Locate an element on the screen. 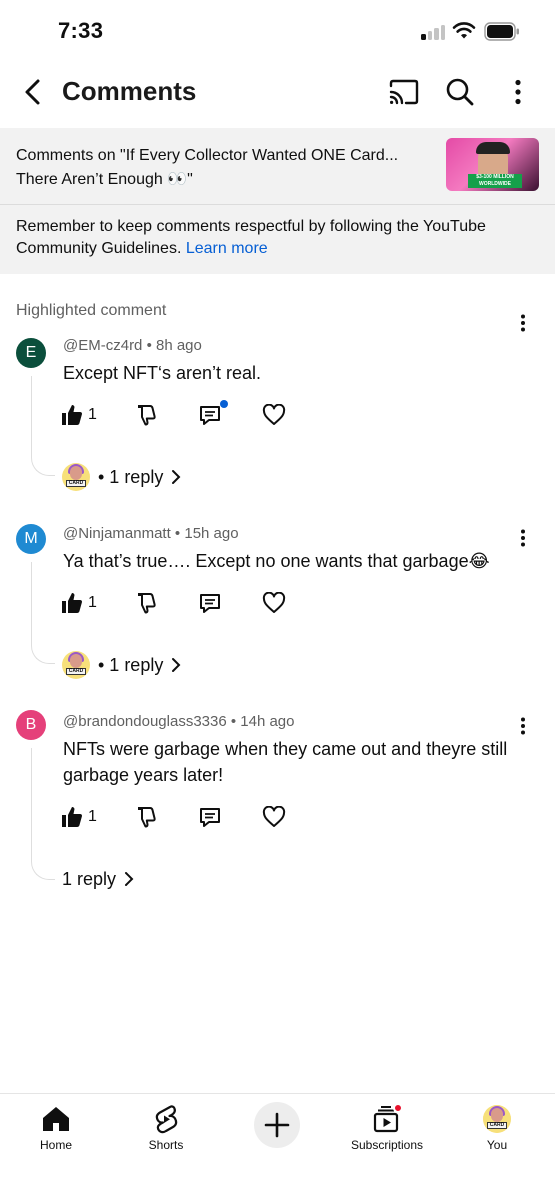 This screenshot has width=555, height=1200. nav-you: CARD You is located at coordinates (497, 1127).